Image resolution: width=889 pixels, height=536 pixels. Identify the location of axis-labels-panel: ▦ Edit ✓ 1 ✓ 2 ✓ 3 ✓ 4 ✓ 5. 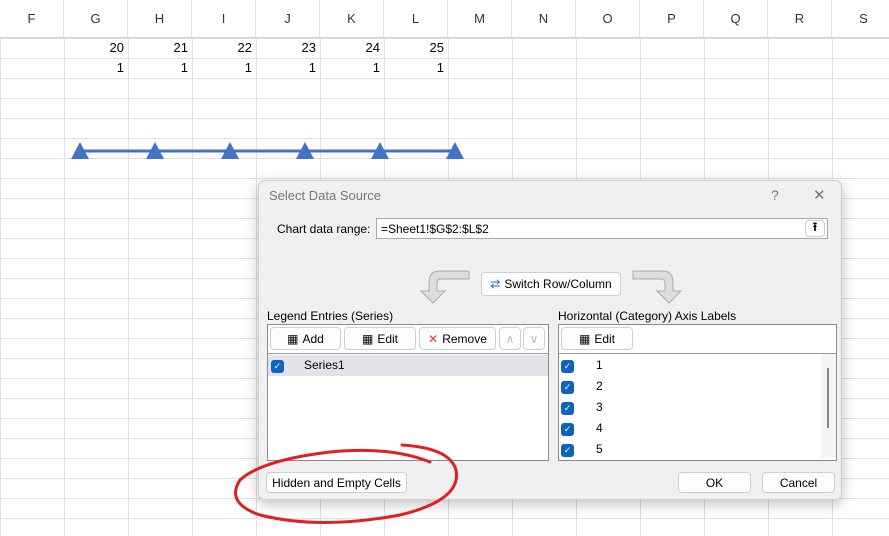
(697, 392).